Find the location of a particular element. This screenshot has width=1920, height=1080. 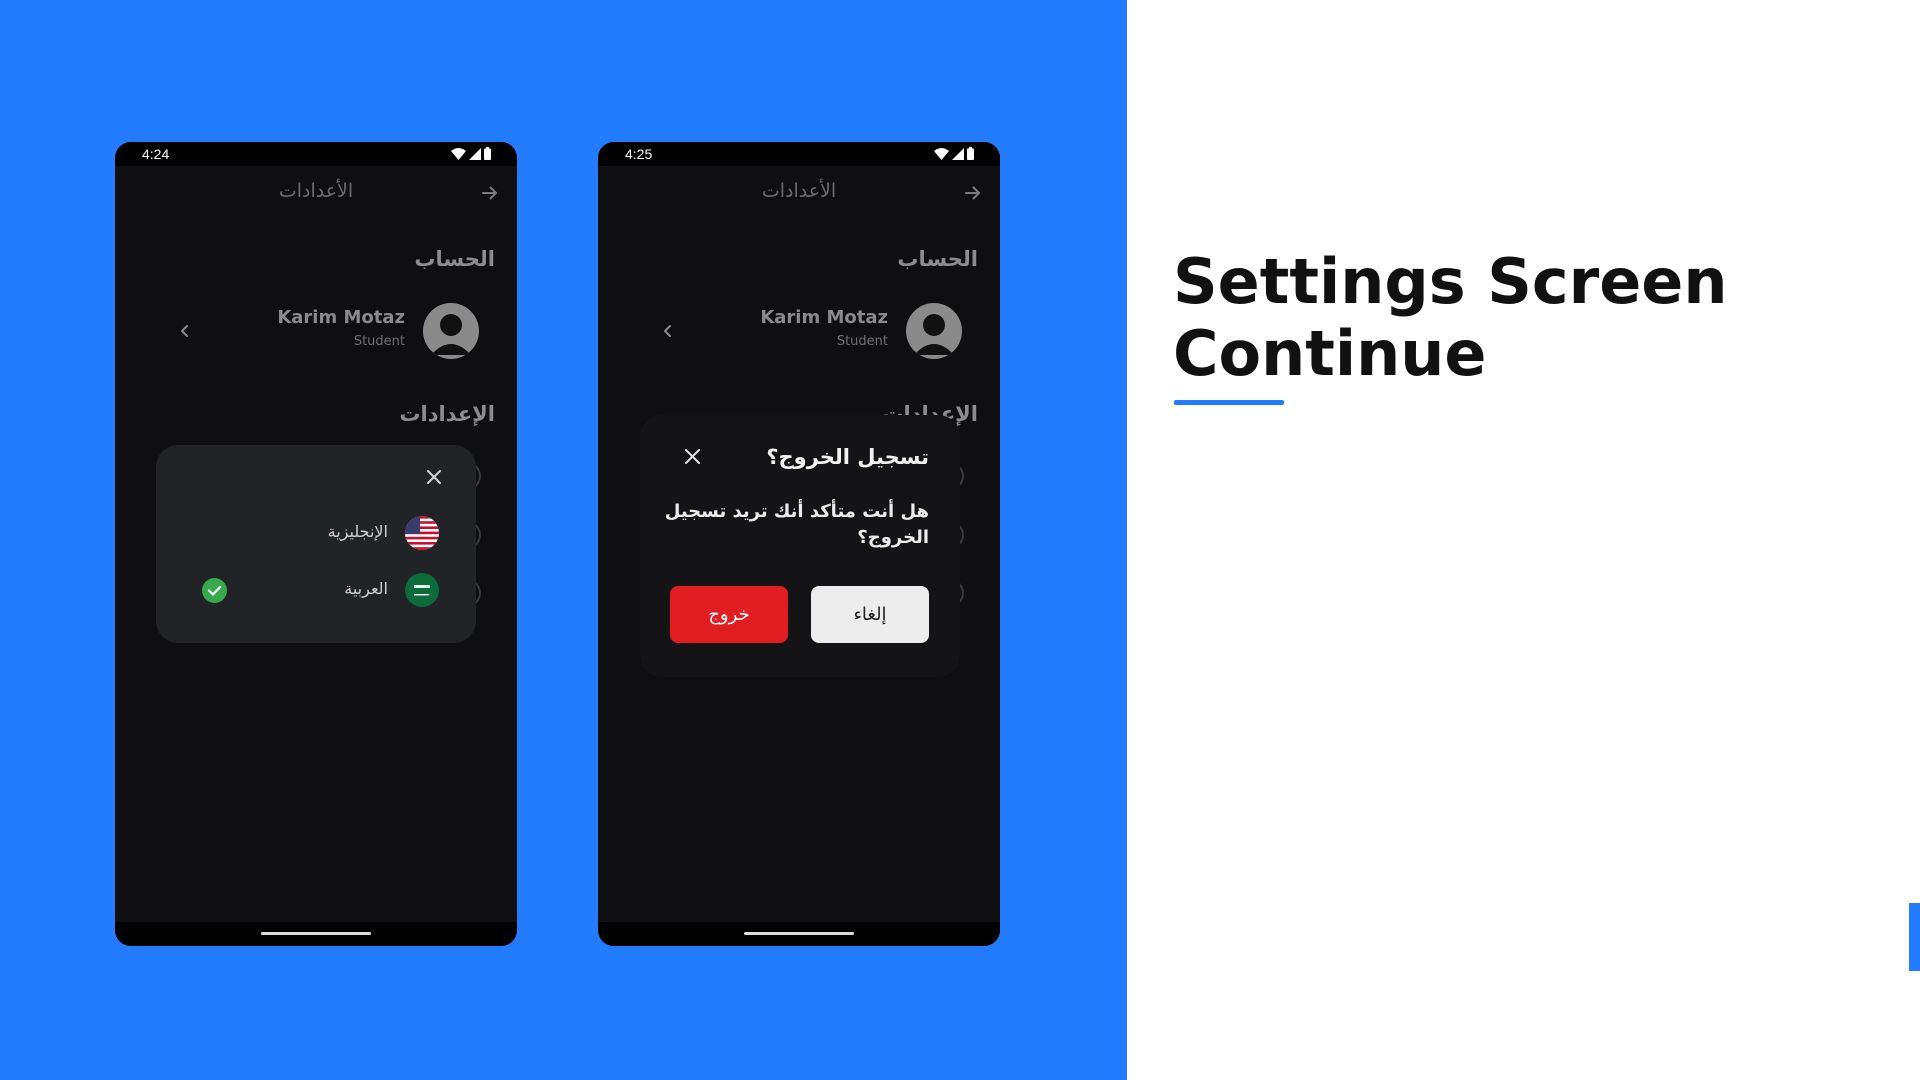

slide-title: Settings Screen Continue is located at coordinates (1523, 318).